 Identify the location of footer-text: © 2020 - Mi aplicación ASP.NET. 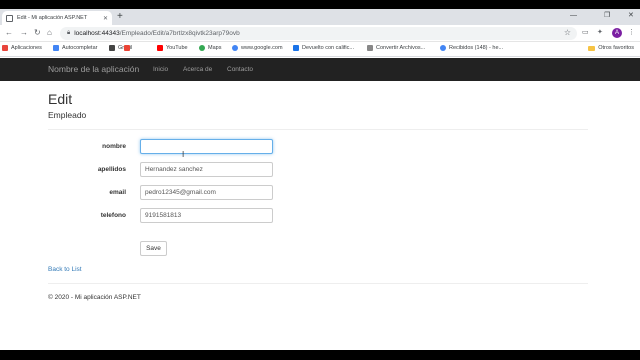
(94, 297).